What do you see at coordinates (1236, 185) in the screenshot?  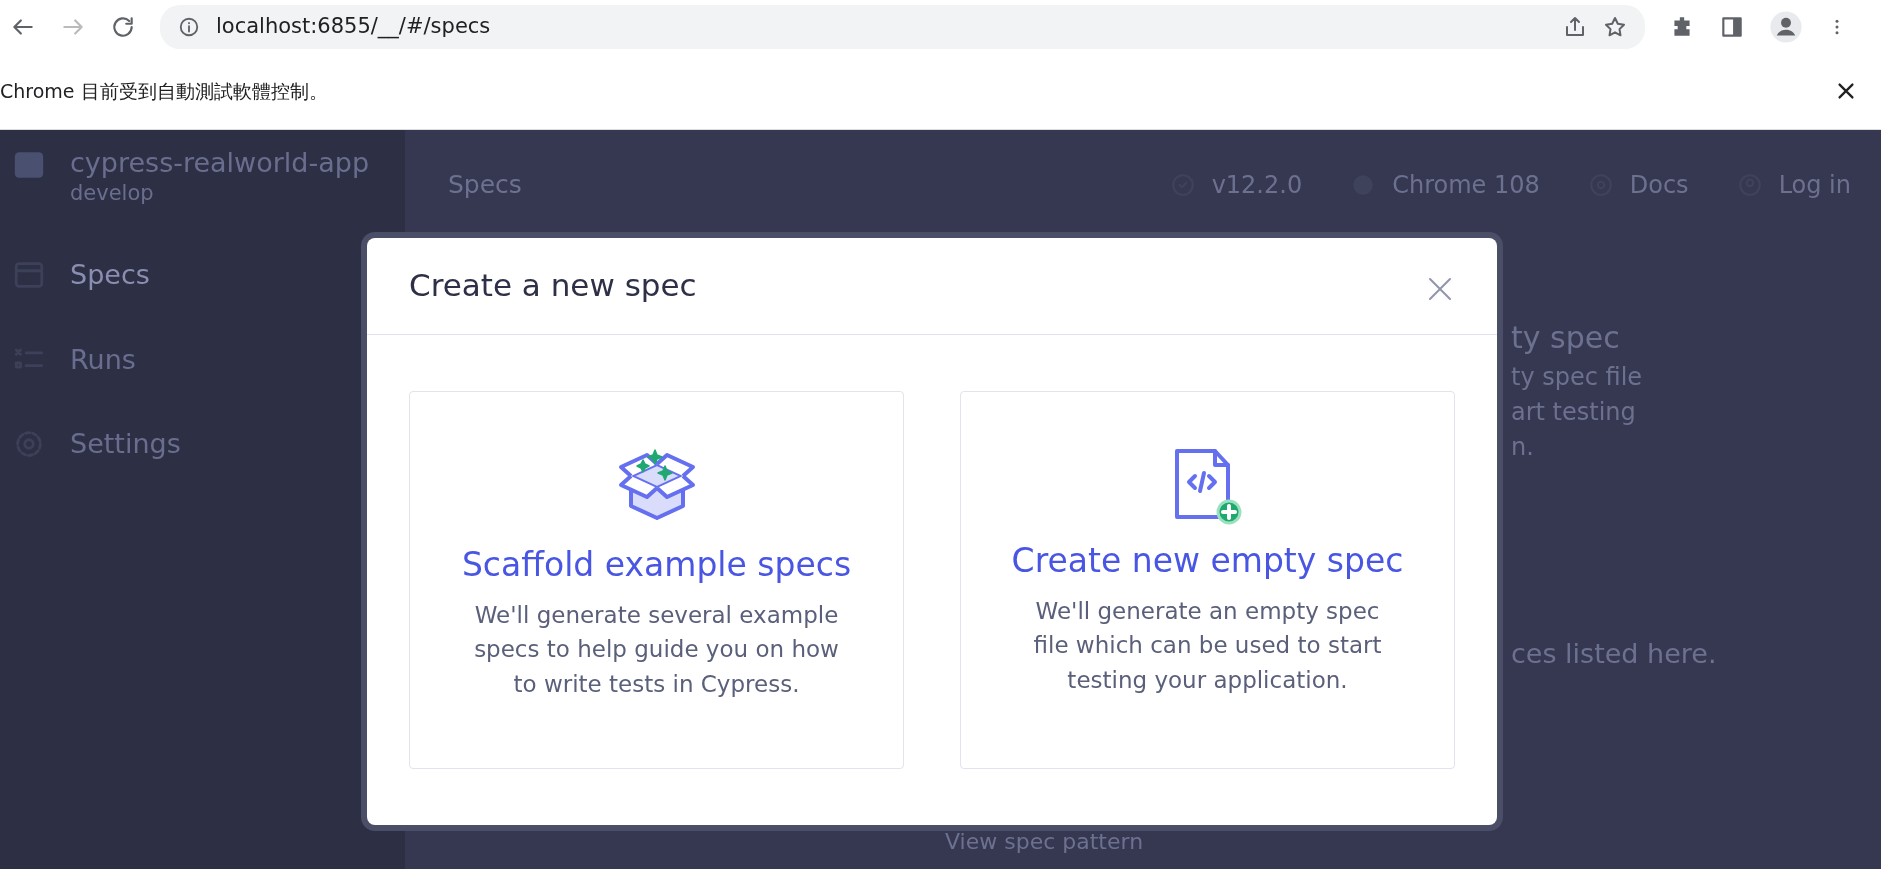 I see `header-link: v12.2.0` at bounding box center [1236, 185].